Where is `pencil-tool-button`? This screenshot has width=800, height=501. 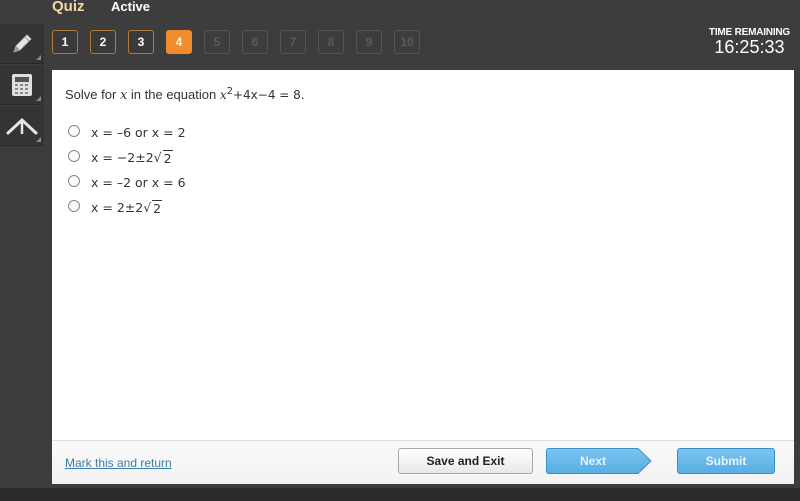
pencil-tool-button is located at coordinates (22, 44).